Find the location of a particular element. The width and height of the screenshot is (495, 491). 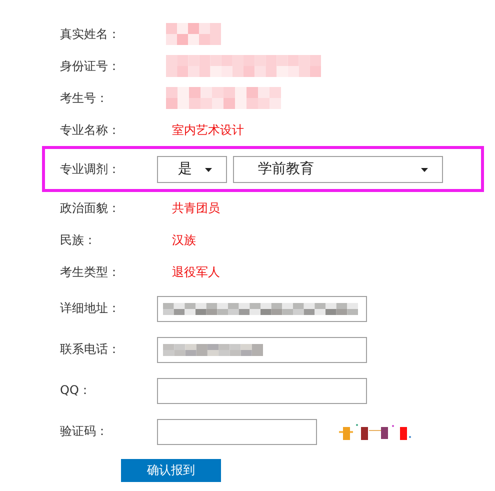

dropdown: 学前教育 is located at coordinates (338, 169).